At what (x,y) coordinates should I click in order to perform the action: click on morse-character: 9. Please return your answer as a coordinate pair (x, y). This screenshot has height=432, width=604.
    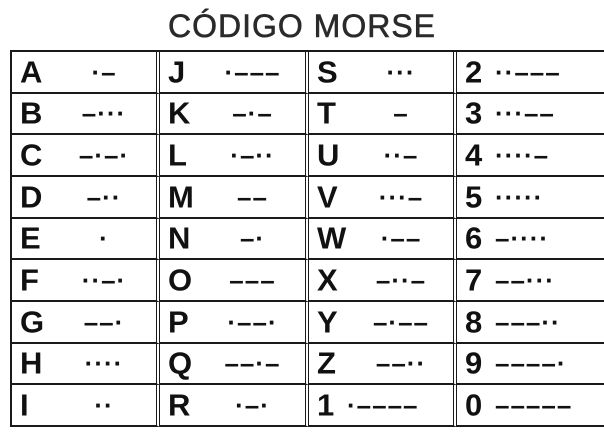
    Looking at the image, I should click on (474, 363).